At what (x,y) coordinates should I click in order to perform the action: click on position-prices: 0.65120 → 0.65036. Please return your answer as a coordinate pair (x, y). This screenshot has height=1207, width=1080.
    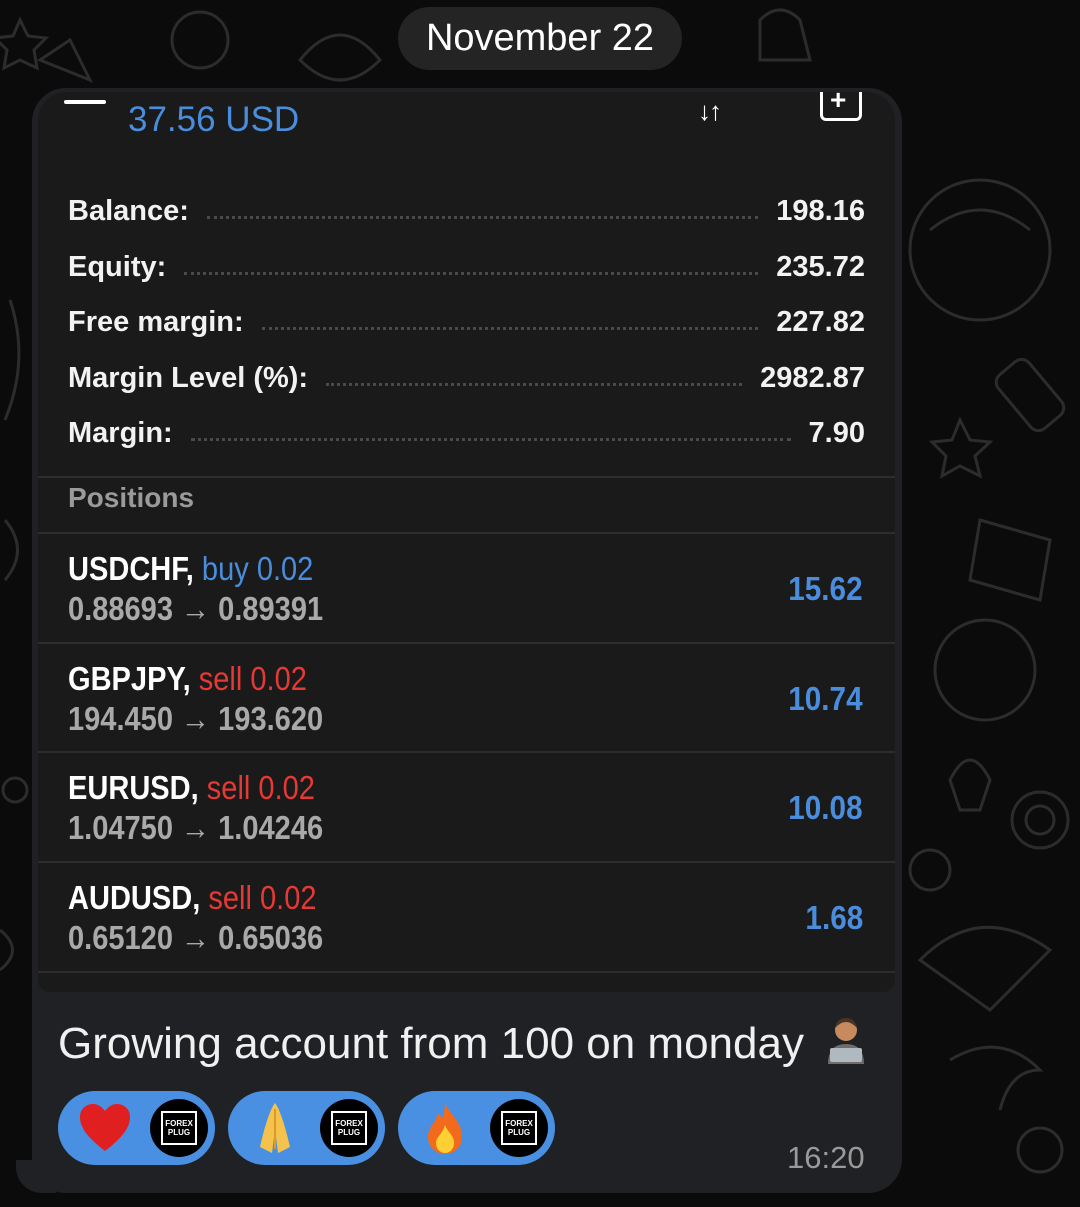
    Looking at the image, I should click on (196, 937).